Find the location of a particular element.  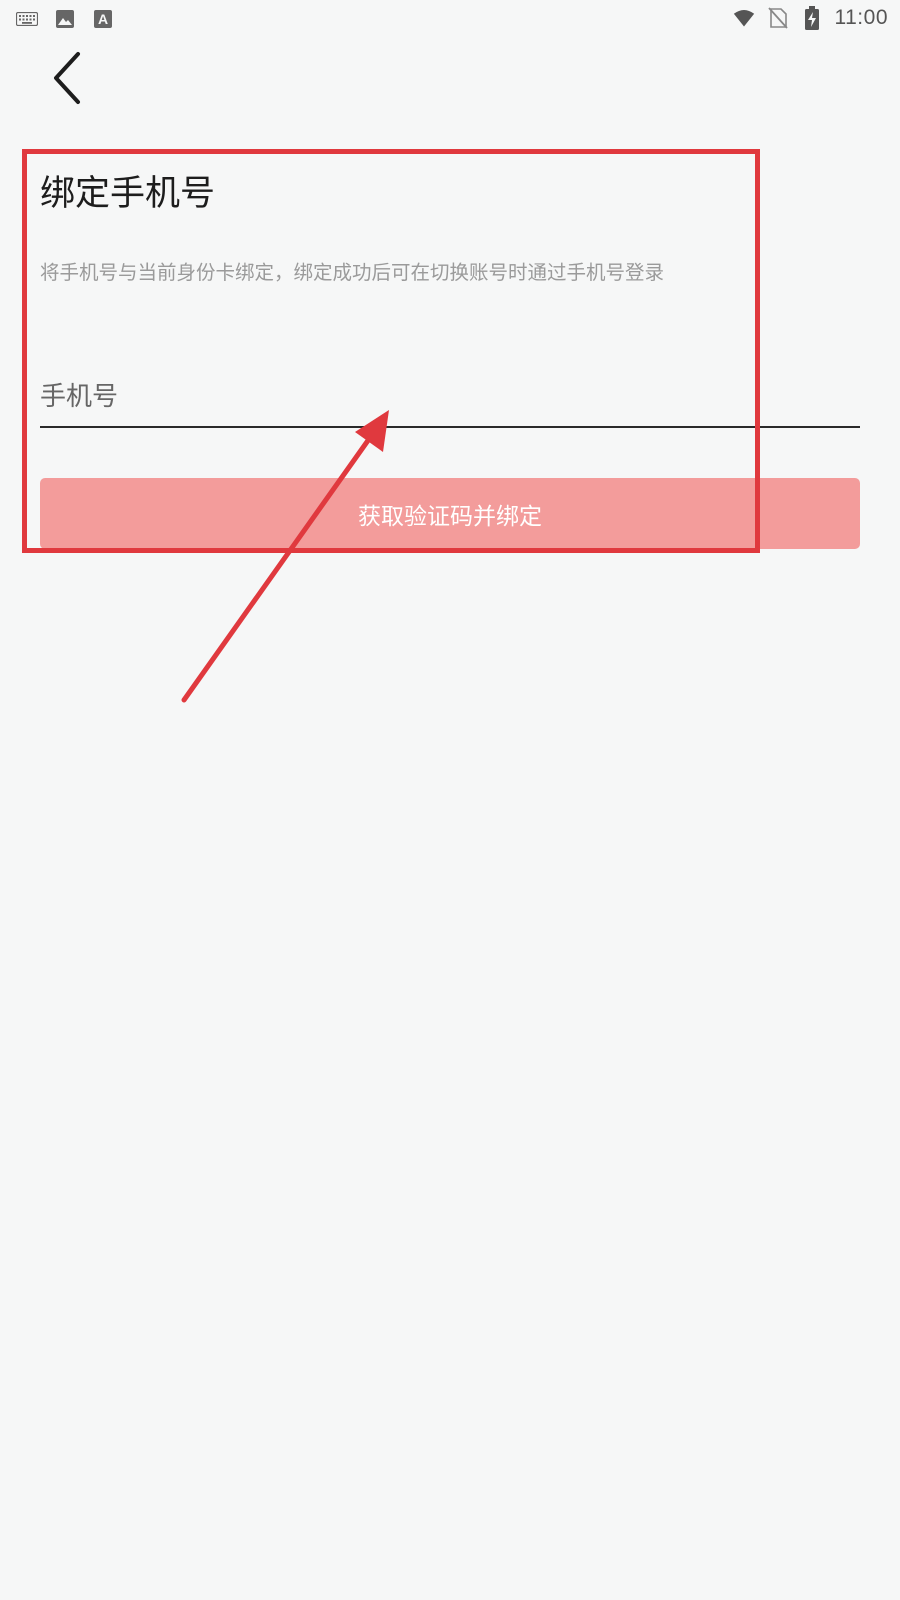

status-bar: A 11:00 is located at coordinates (450, 18).